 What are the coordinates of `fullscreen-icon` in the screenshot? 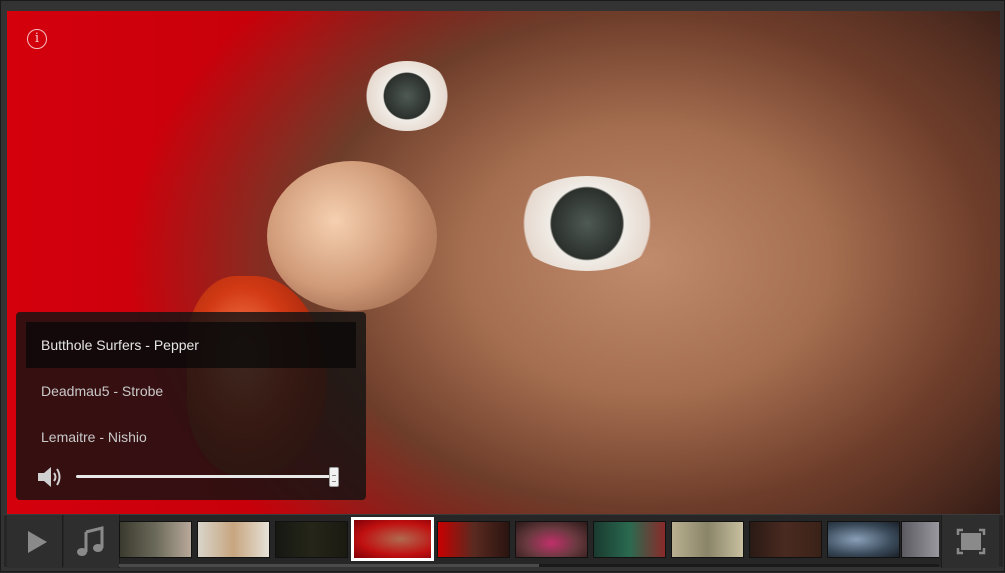 It's located at (971, 541).